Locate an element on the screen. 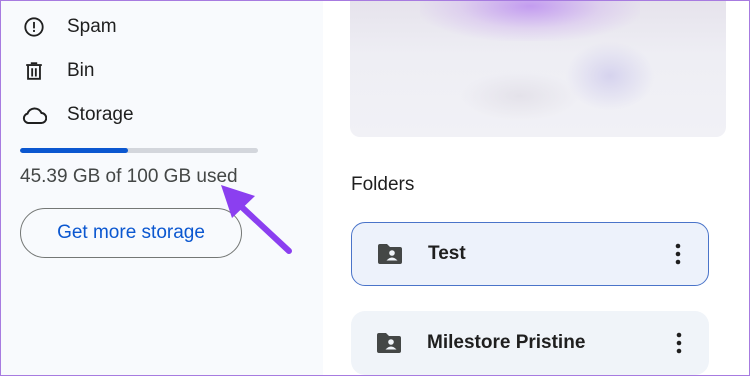 This screenshot has height=376, width=750. storage-progress-fill is located at coordinates (74, 150).